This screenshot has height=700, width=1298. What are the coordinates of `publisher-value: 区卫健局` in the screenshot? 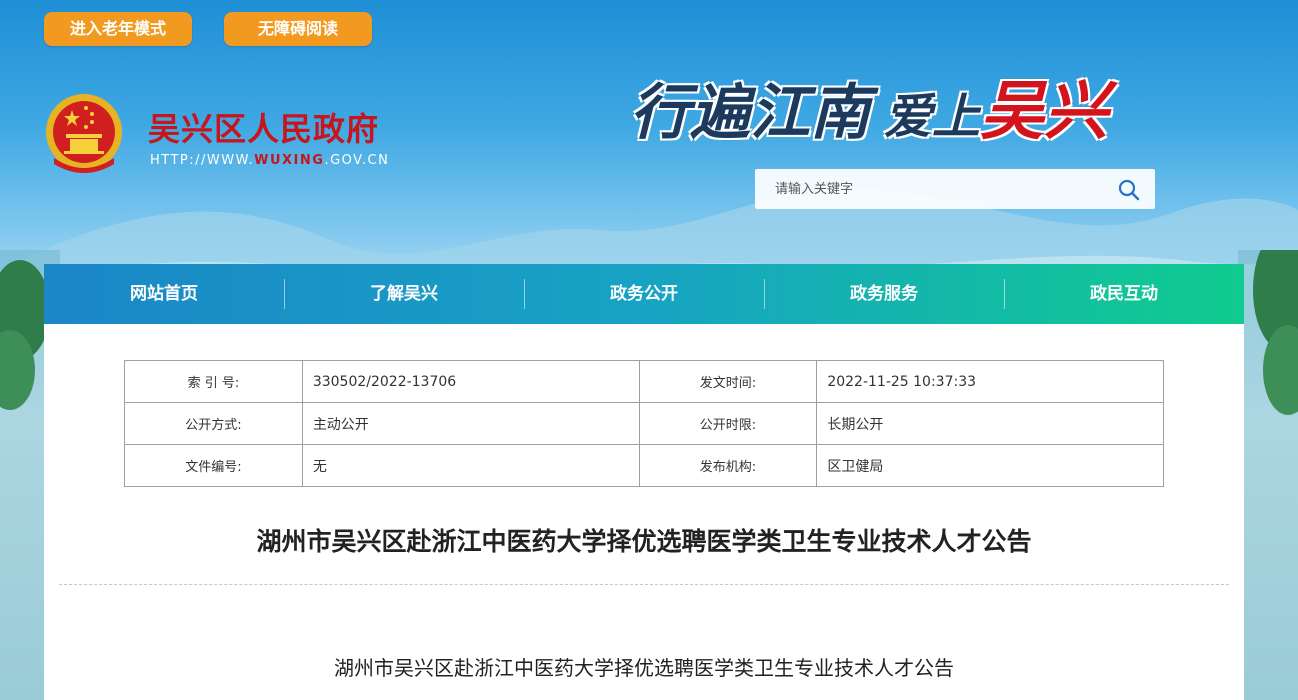 It's located at (990, 465).